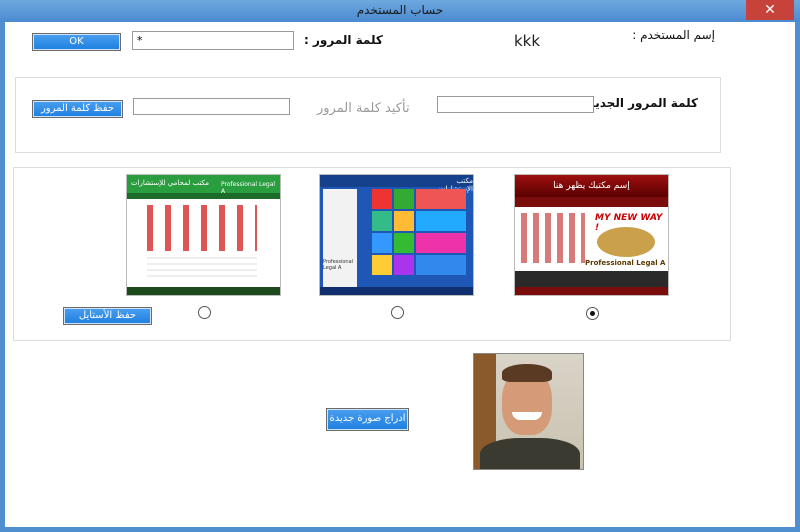  Describe the element at coordinates (170, 183) in the screenshot. I see `thumb-green-banner: مكتب لمحامي للإستشارات` at that location.